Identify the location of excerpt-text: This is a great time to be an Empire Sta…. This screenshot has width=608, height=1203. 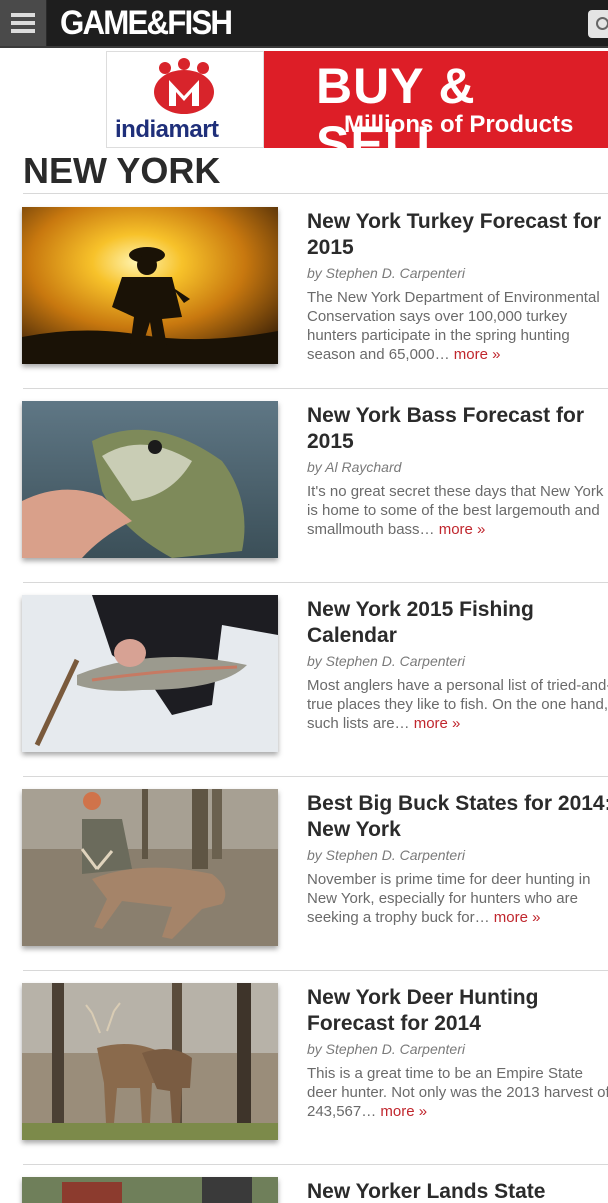
(457, 1092).